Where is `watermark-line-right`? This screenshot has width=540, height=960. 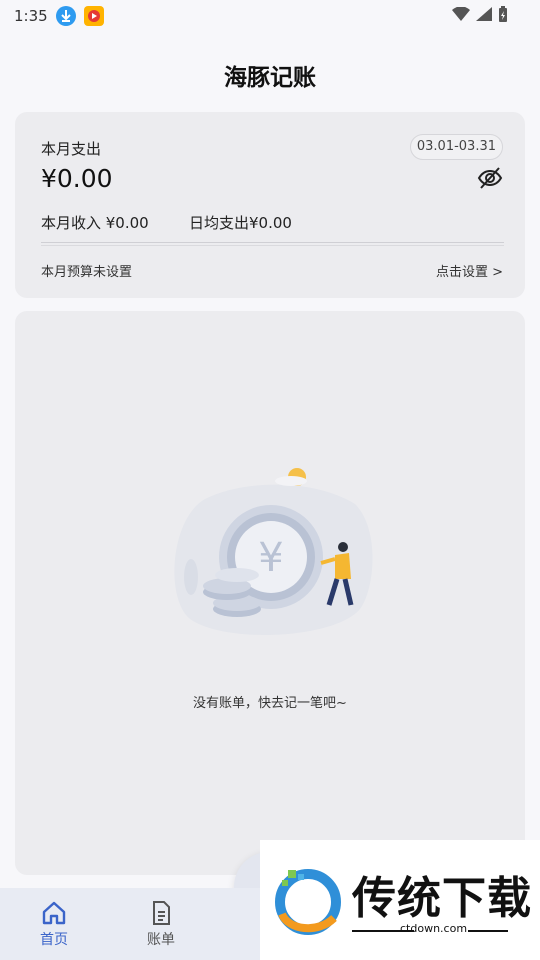
watermark-line-right is located at coordinates (488, 931).